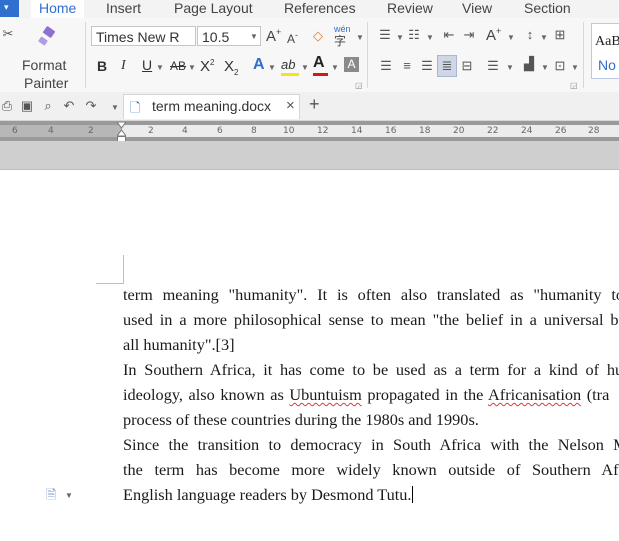 Image resolution: width=619 pixels, height=541 pixels. I want to click on align-right-icon: ☰, so click(427, 66).